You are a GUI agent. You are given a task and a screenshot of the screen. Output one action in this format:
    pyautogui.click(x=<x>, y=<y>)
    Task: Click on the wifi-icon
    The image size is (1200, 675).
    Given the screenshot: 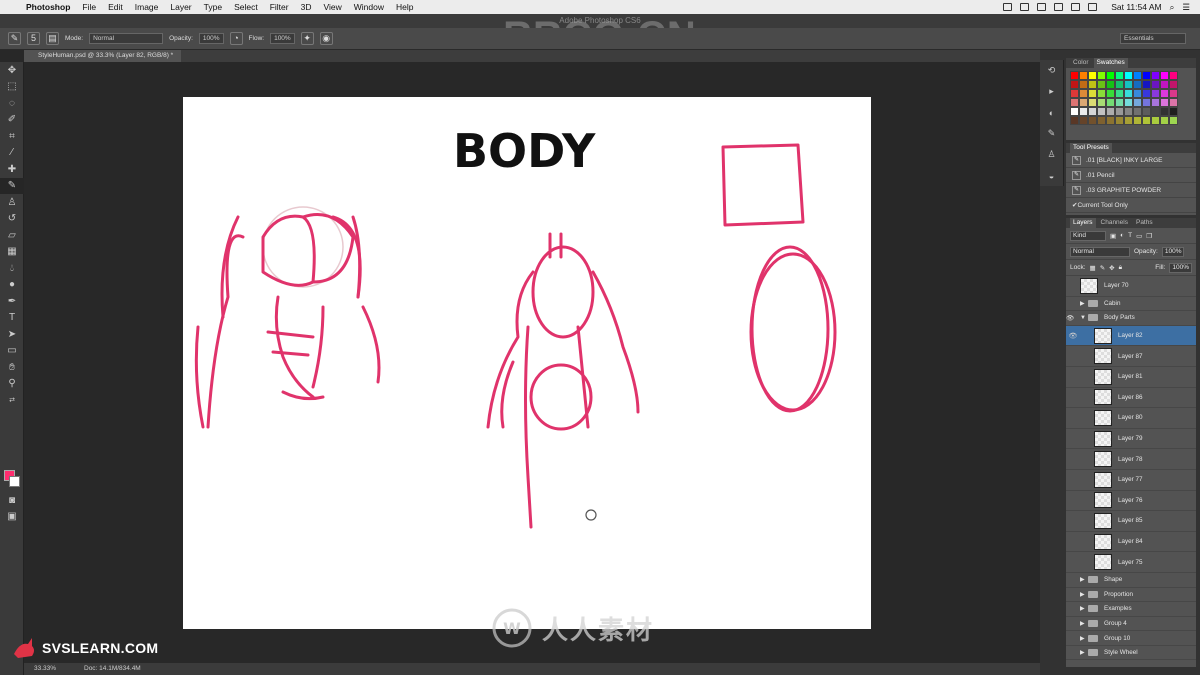 What is the action you would take?
    pyautogui.click(x=1076, y=7)
    